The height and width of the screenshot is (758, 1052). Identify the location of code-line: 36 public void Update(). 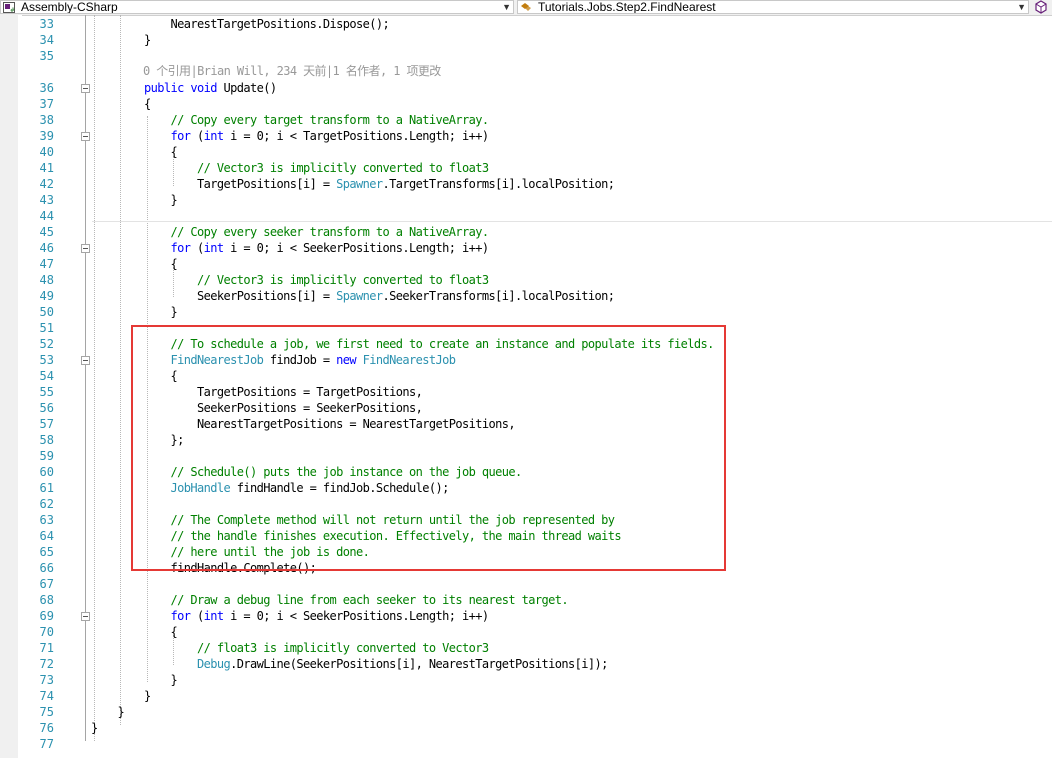
(526, 88).